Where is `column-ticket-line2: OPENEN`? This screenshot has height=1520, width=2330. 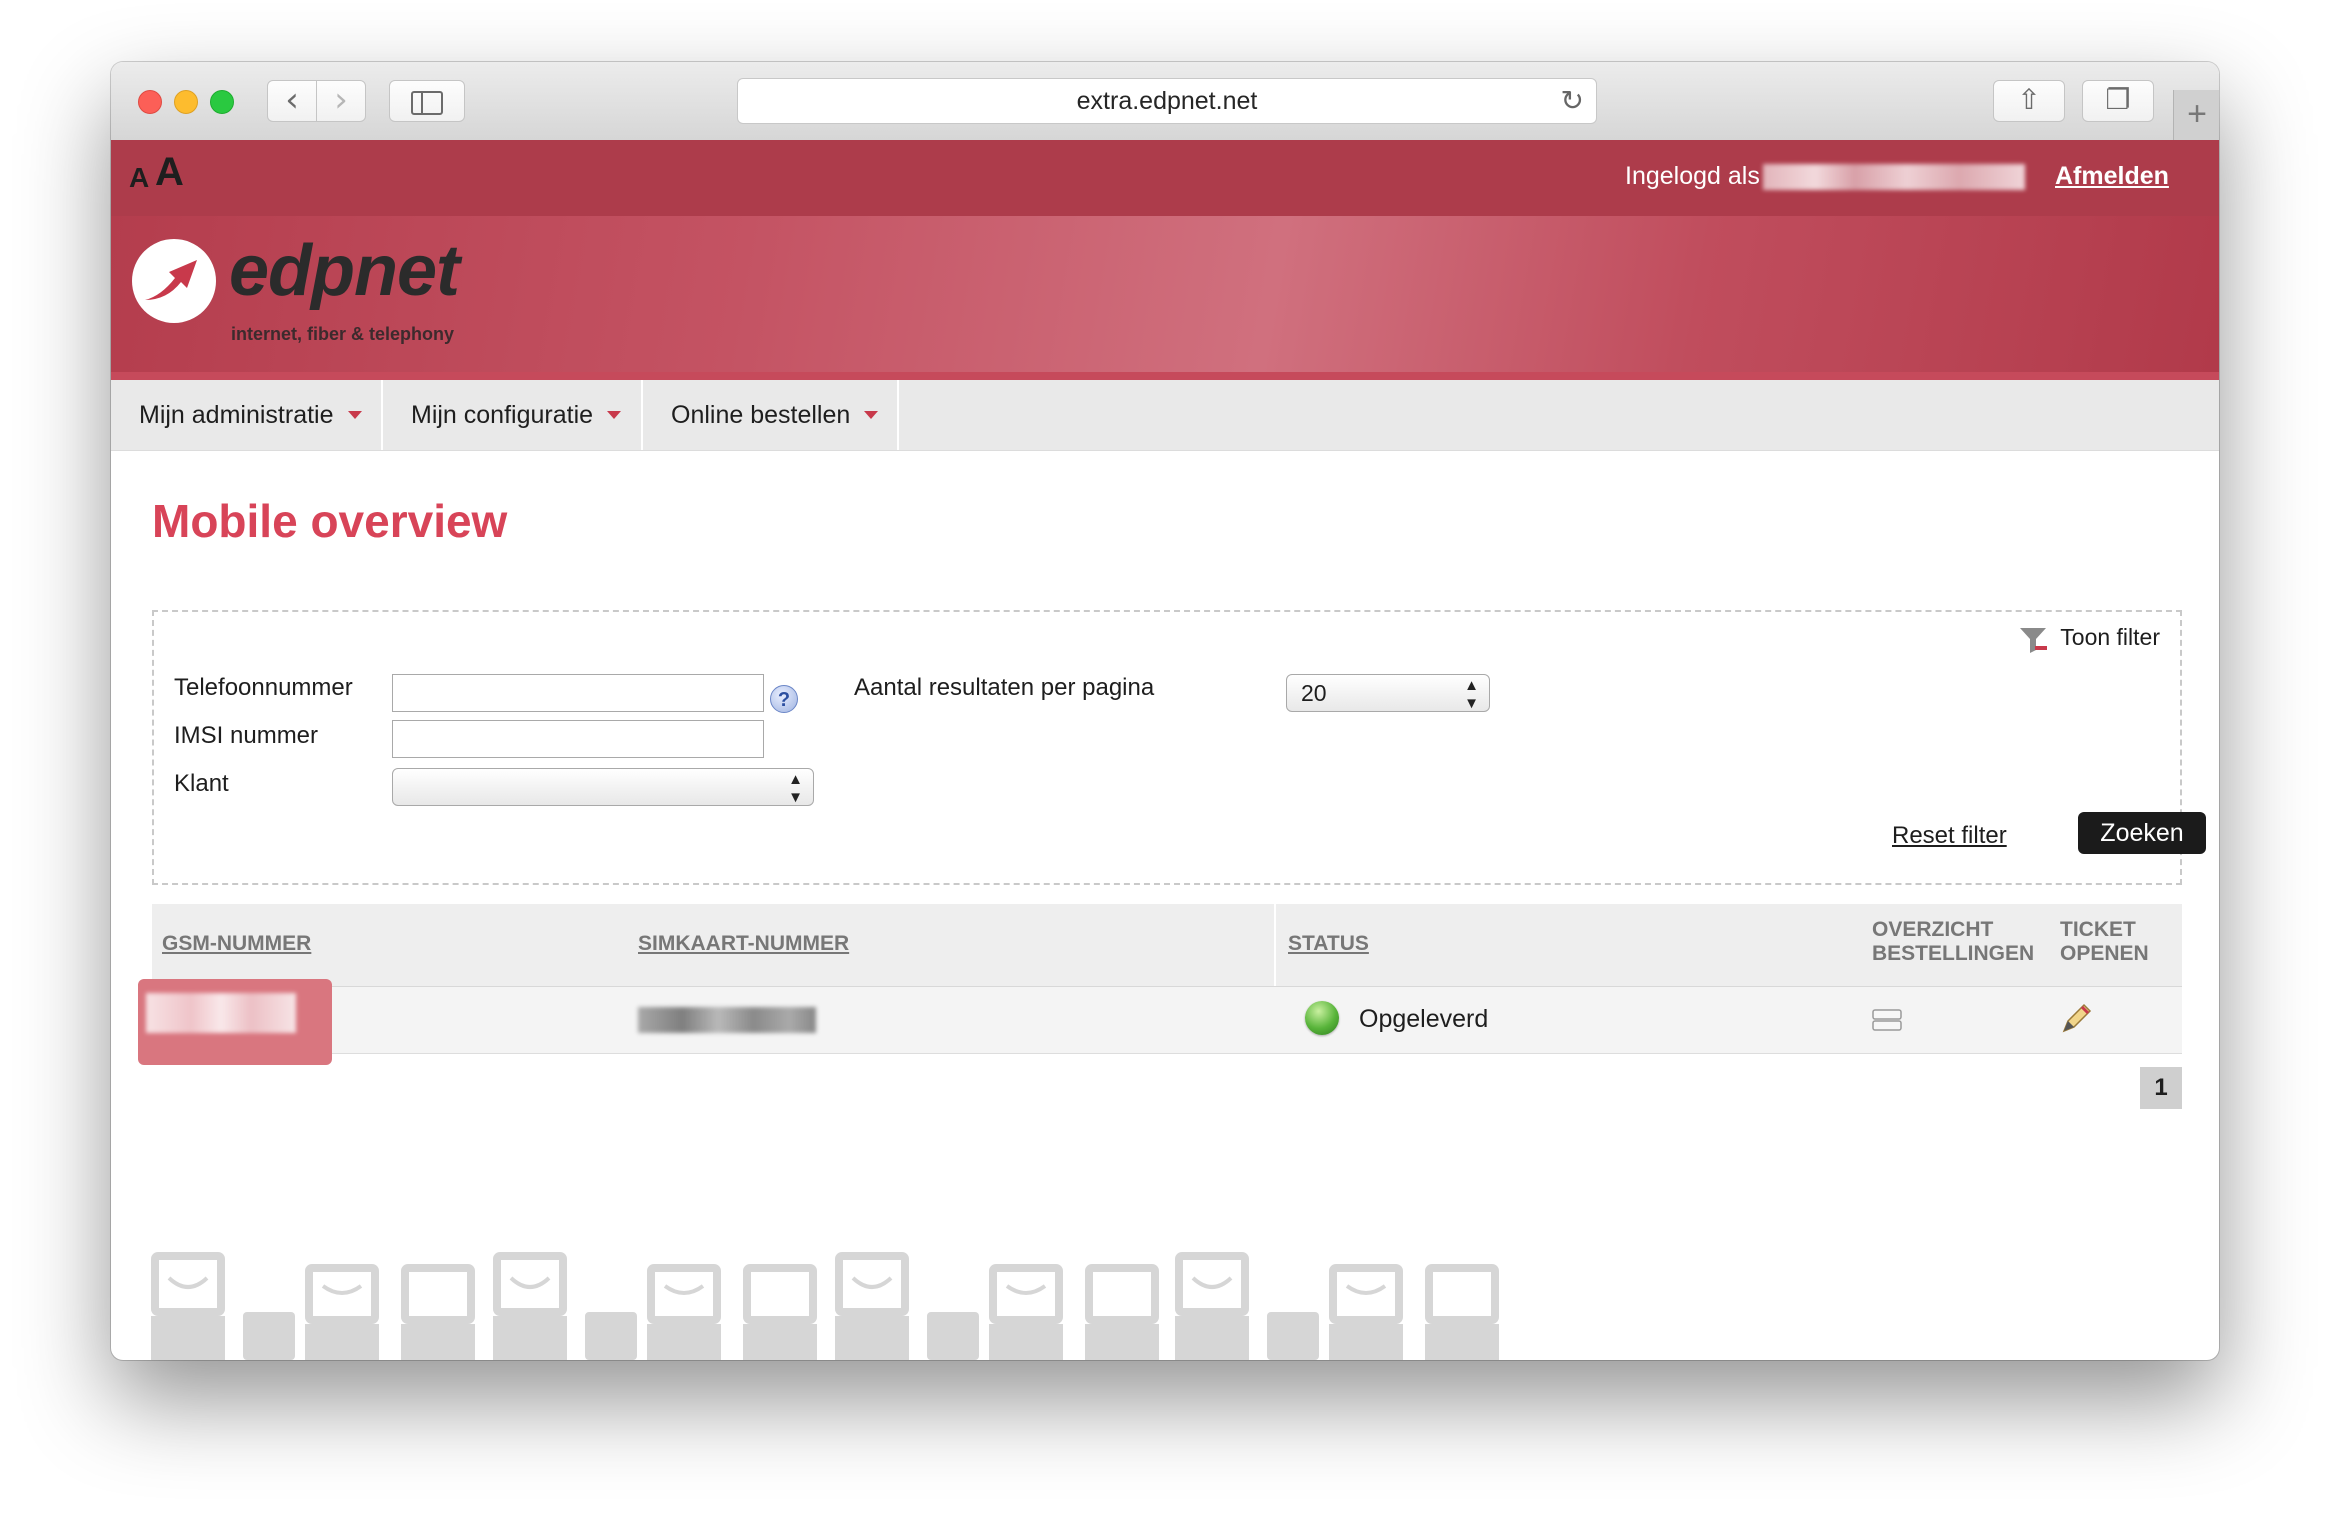
column-ticket-line2: OPENEN is located at coordinates (2104, 953).